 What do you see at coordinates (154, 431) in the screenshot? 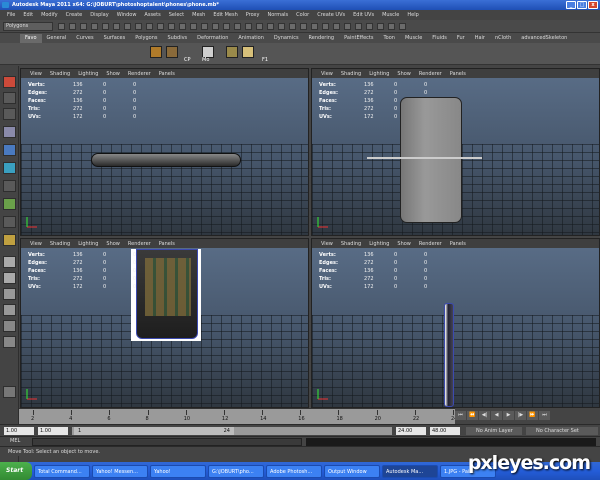
I see `range-handle: 1 24` at bounding box center [154, 431].